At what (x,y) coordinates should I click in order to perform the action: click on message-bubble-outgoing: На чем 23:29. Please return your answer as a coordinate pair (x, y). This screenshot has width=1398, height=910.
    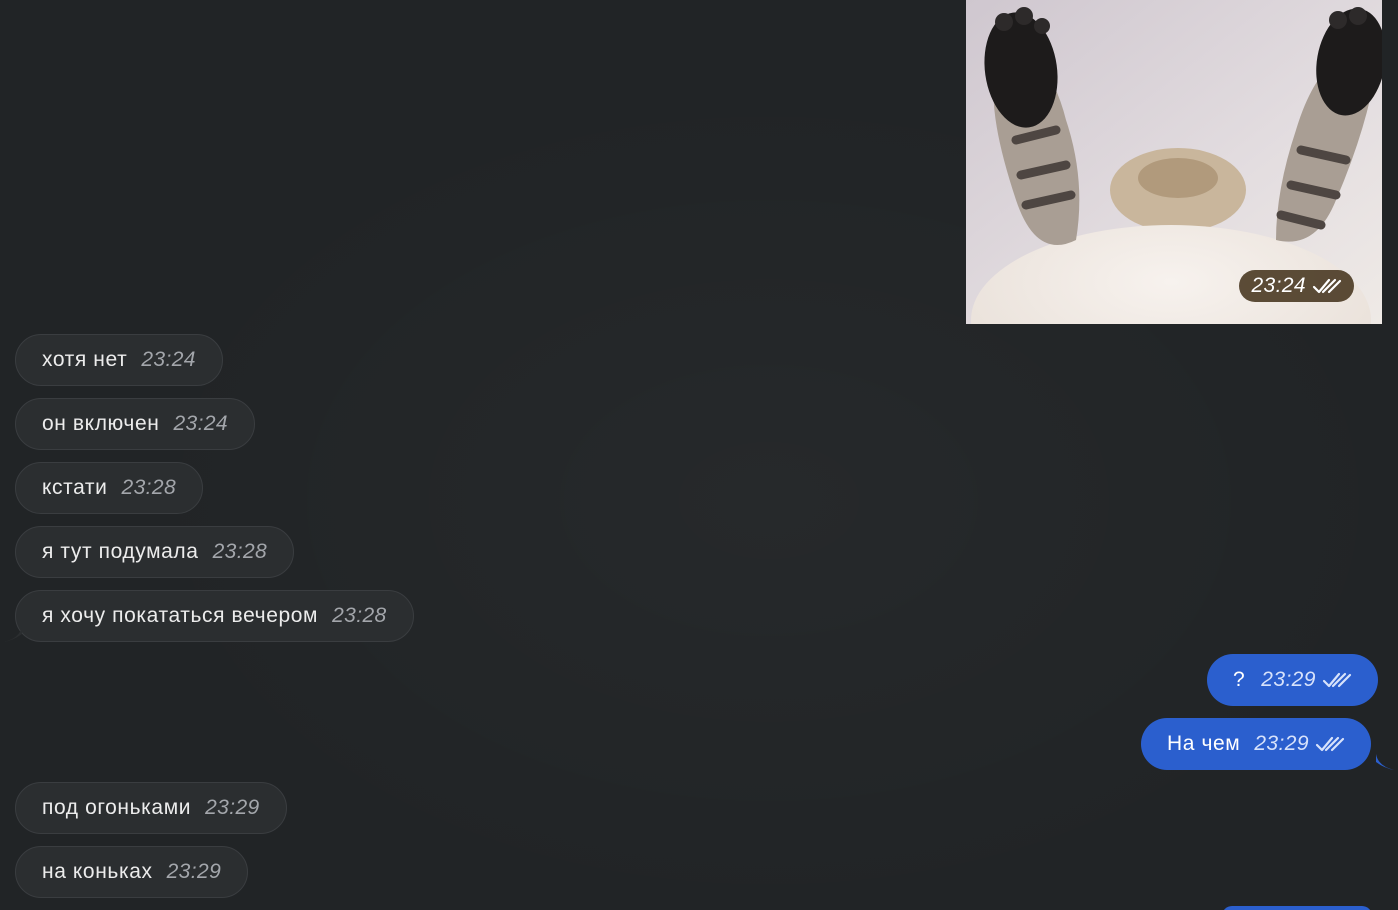
    Looking at the image, I should click on (1256, 744).